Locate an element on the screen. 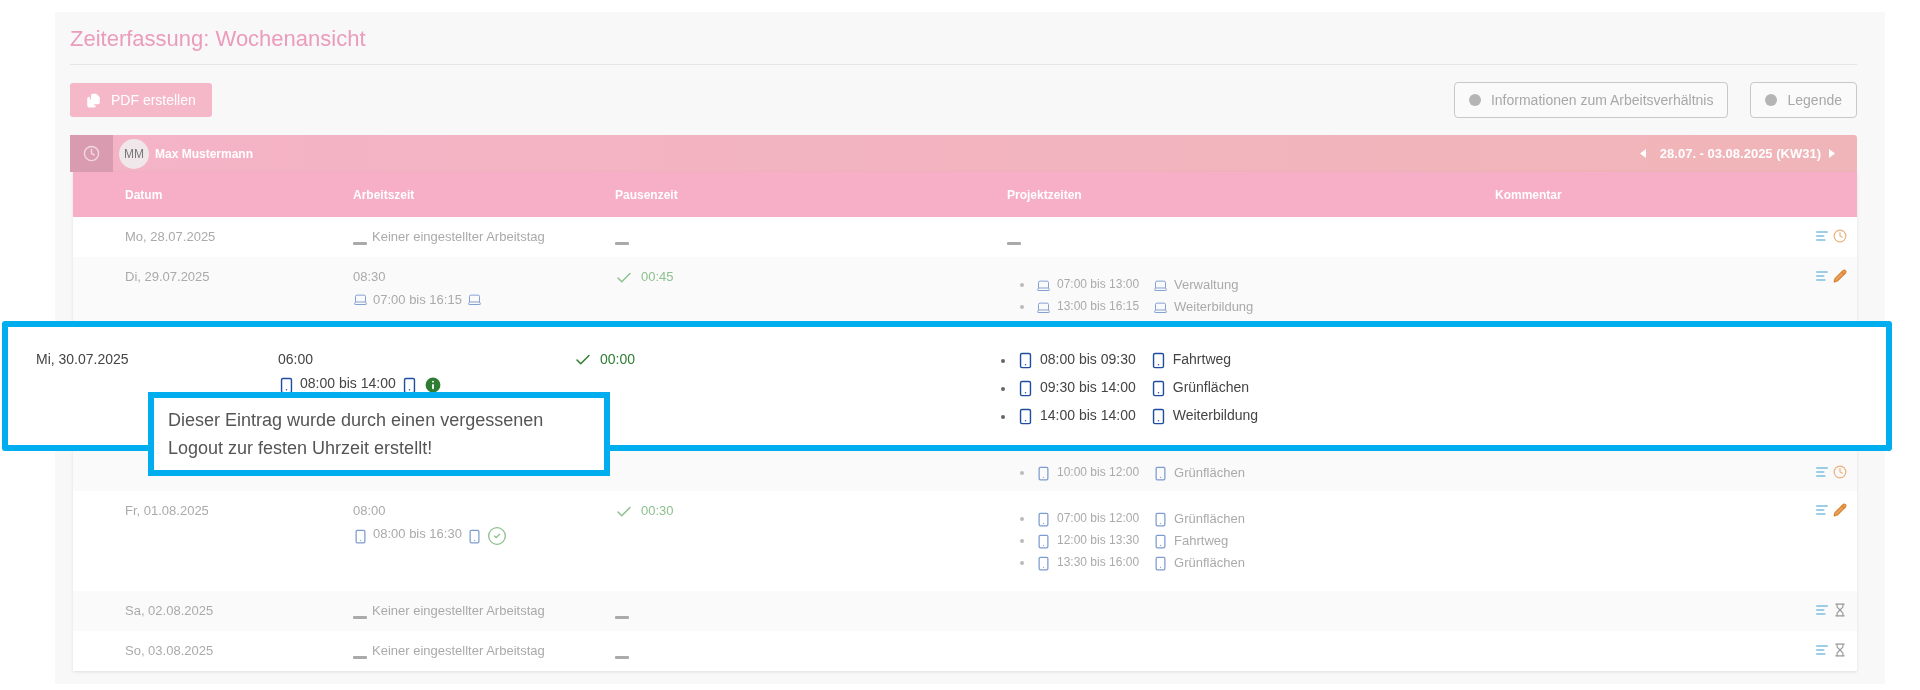  project-name: Verwaltung is located at coordinates (1206, 284).